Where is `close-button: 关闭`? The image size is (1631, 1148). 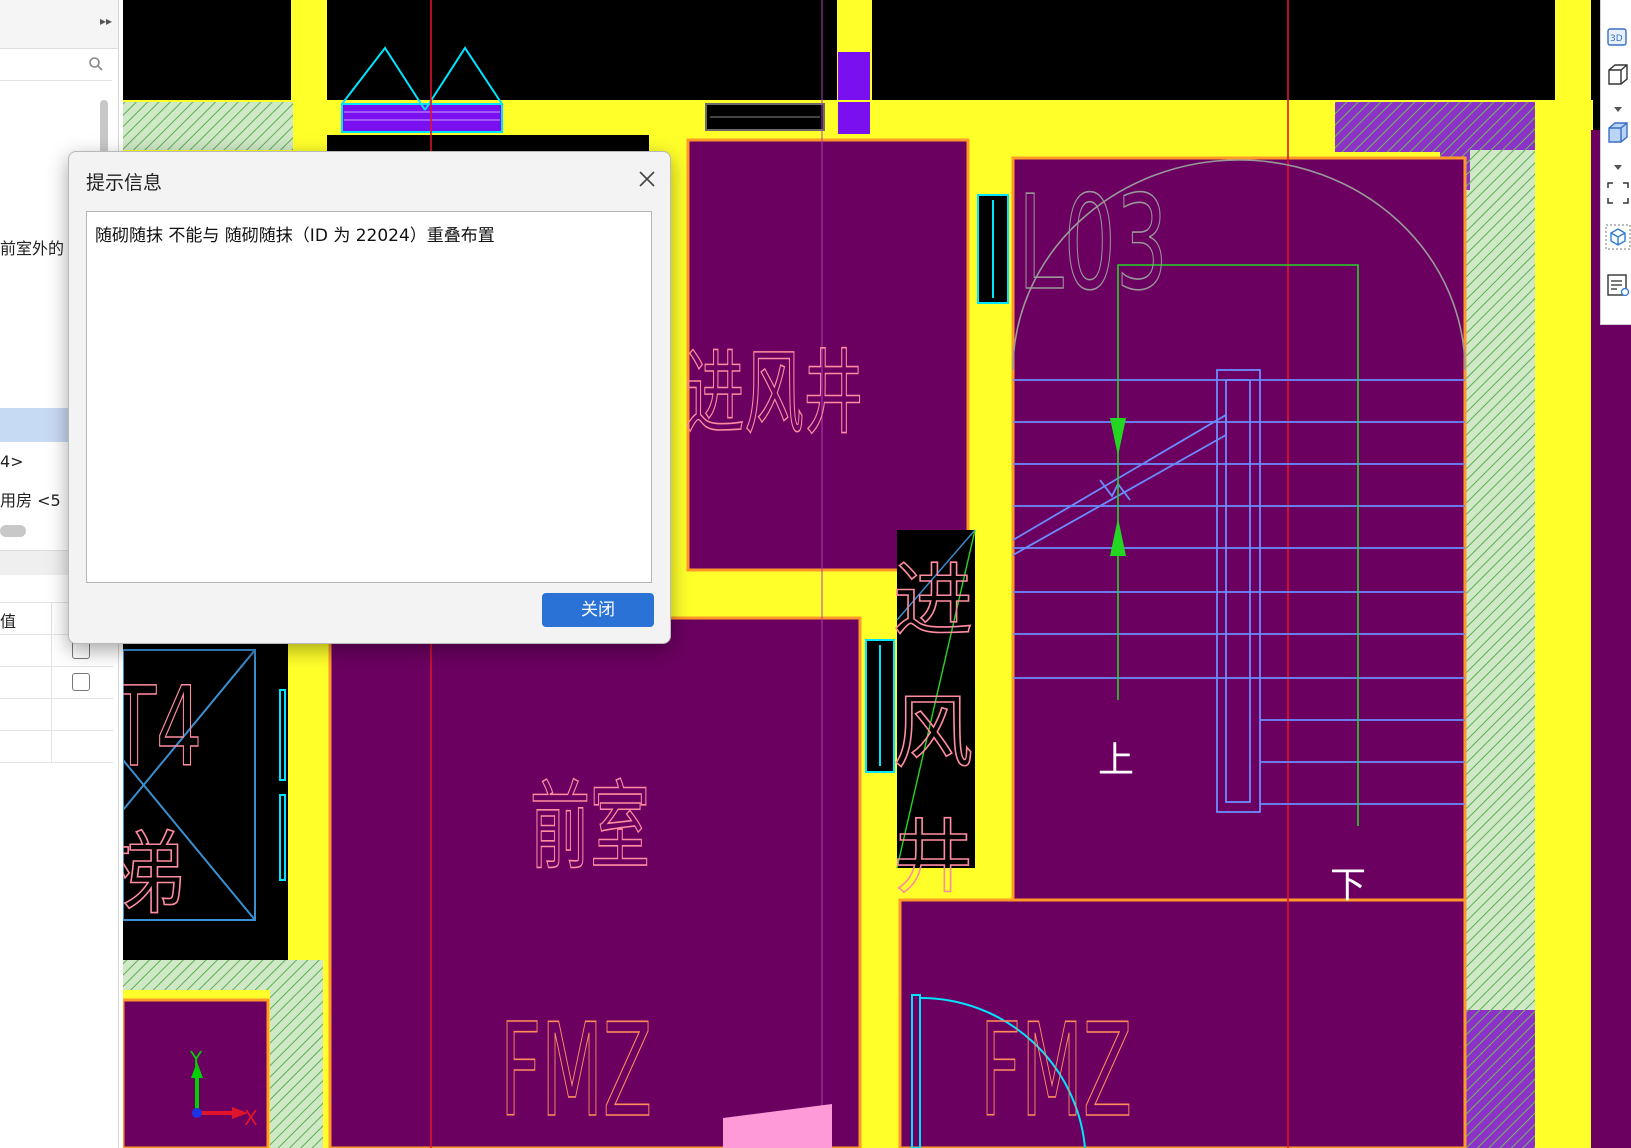 close-button: 关闭 is located at coordinates (598, 610).